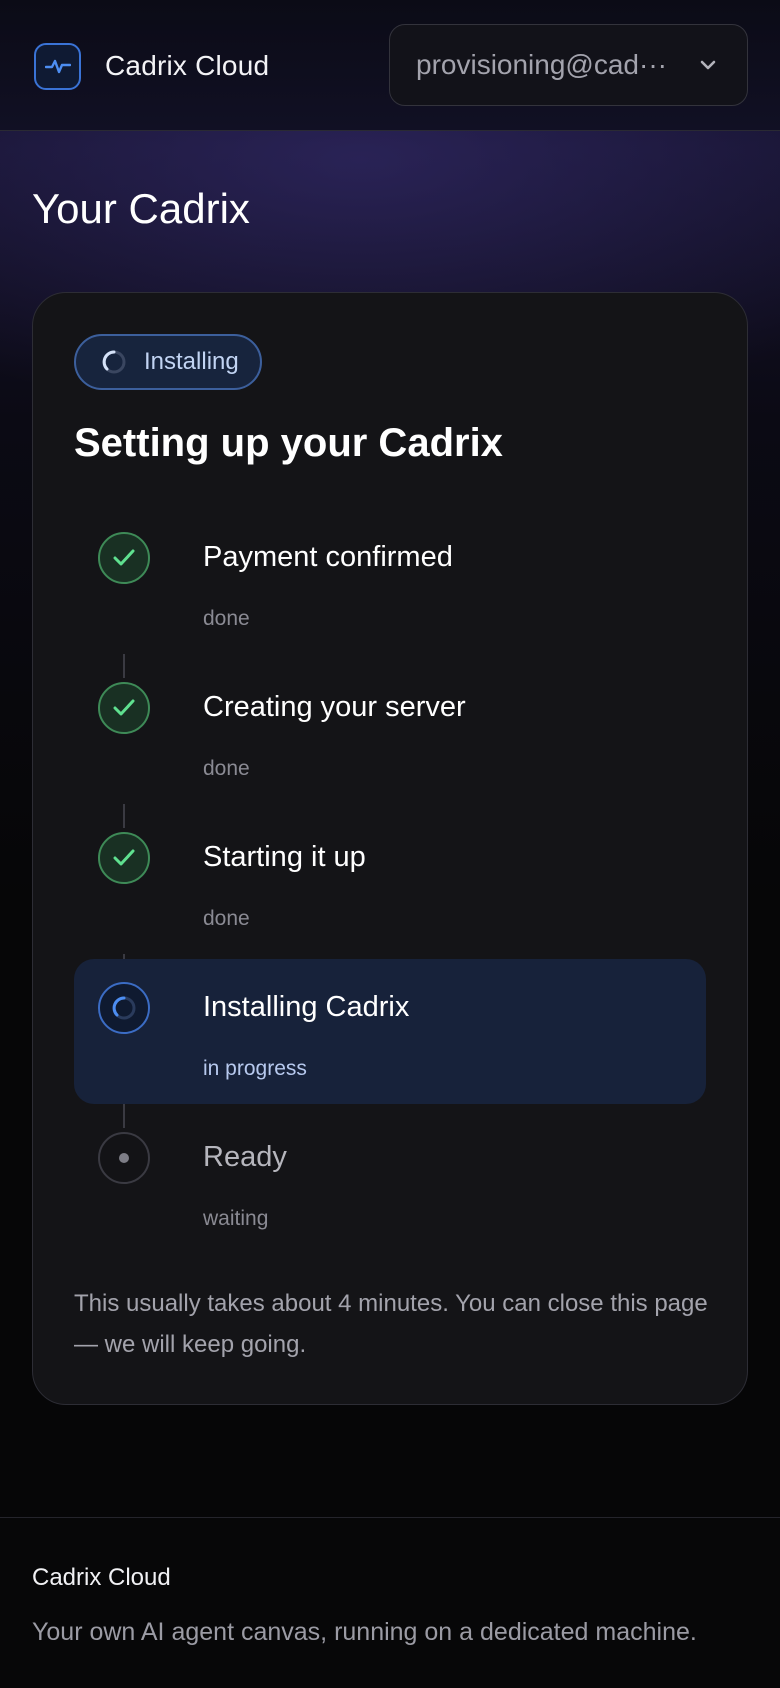 The image size is (780, 1688). What do you see at coordinates (255, 1068) in the screenshot?
I see `step-status: in progress` at bounding box center [255, 1068].